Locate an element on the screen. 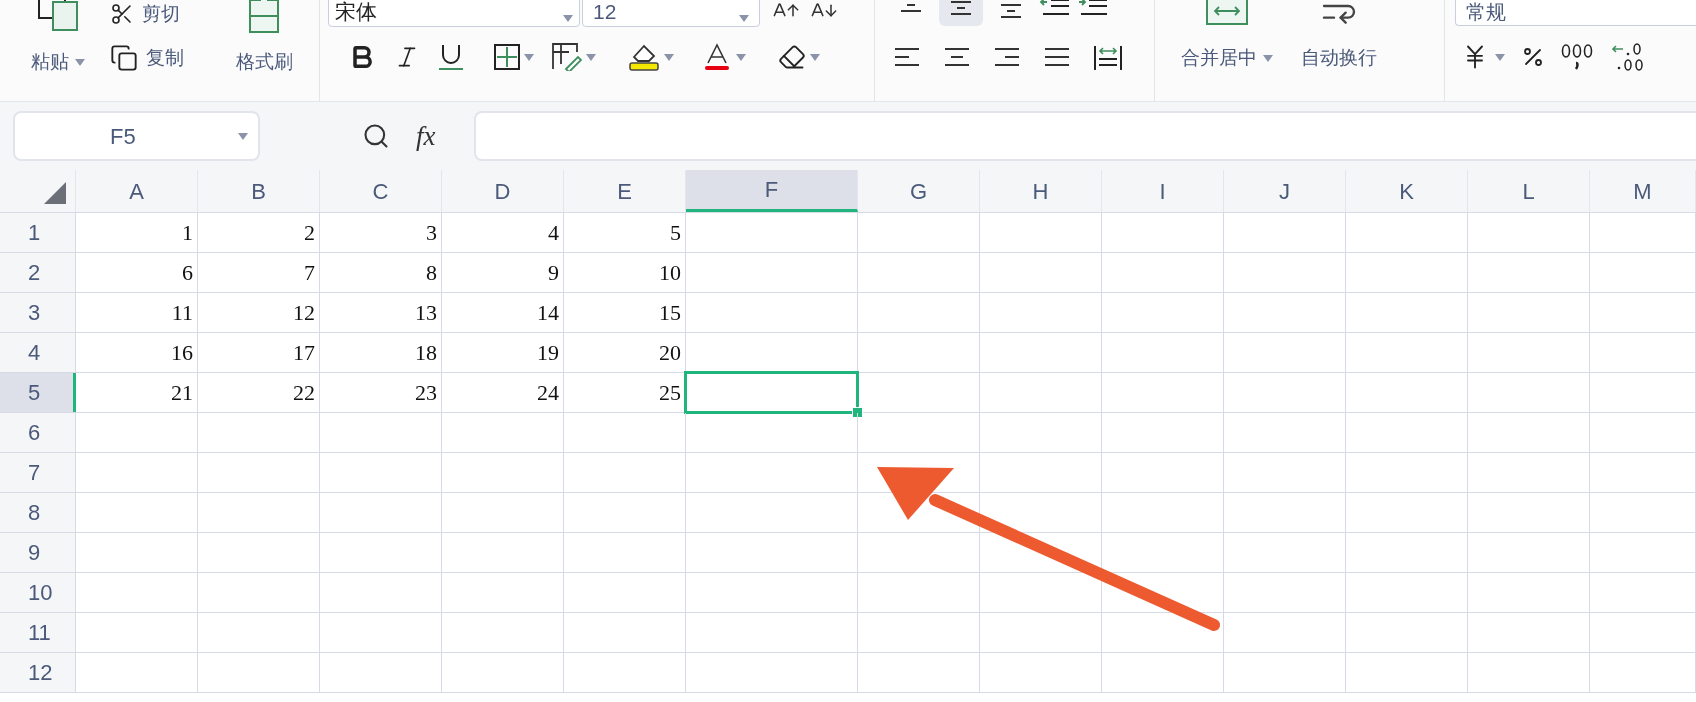 The height and width of the screenshot is (702, 1696). cell-value: 6 is located at coordinates (187, 273).